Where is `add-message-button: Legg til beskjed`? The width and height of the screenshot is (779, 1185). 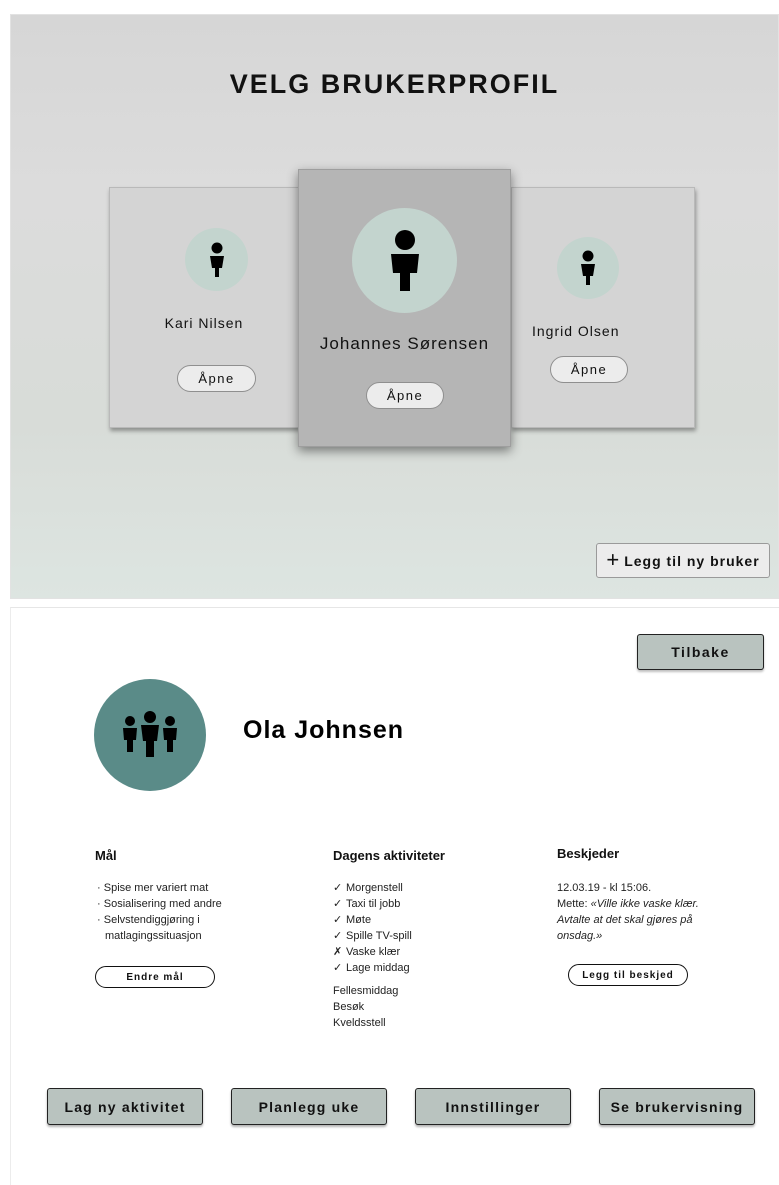
add-message-button: Legg til beskjed is located at coordinates (628, 975).